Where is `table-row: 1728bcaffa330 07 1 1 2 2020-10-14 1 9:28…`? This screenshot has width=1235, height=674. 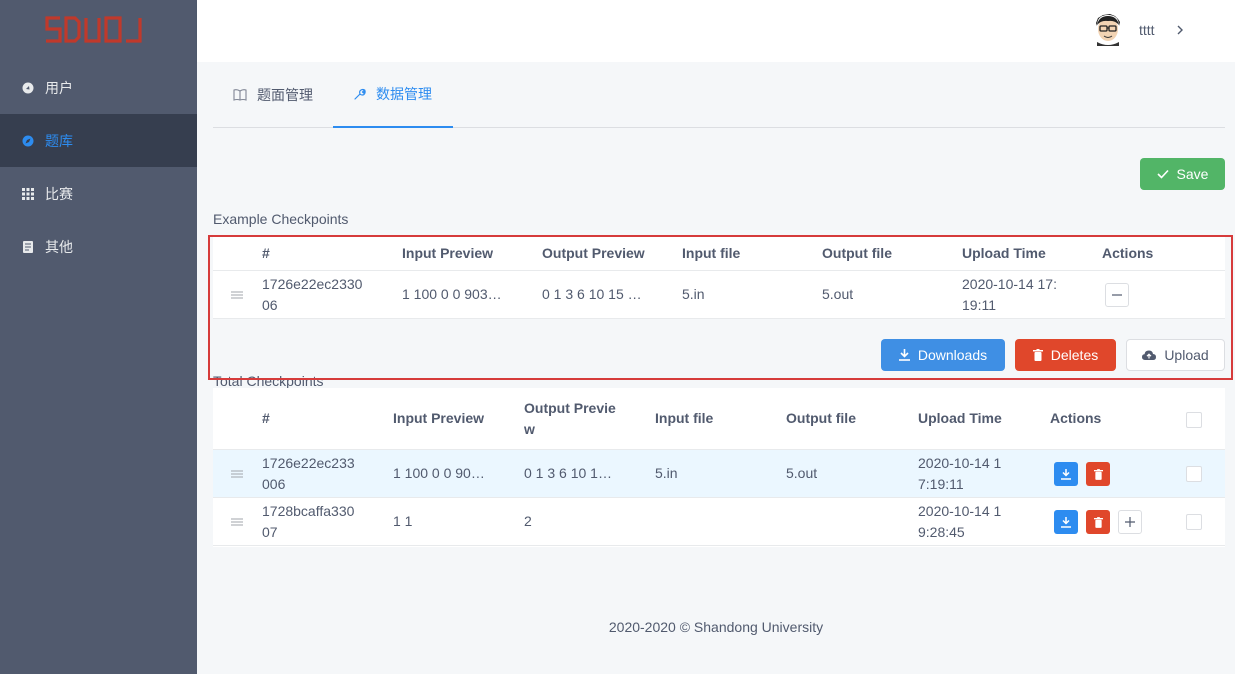
table-row: 1728bcaffa330 07 1 1 2 2020-10-14 1 9:28… is located at coordinates (719, 522).